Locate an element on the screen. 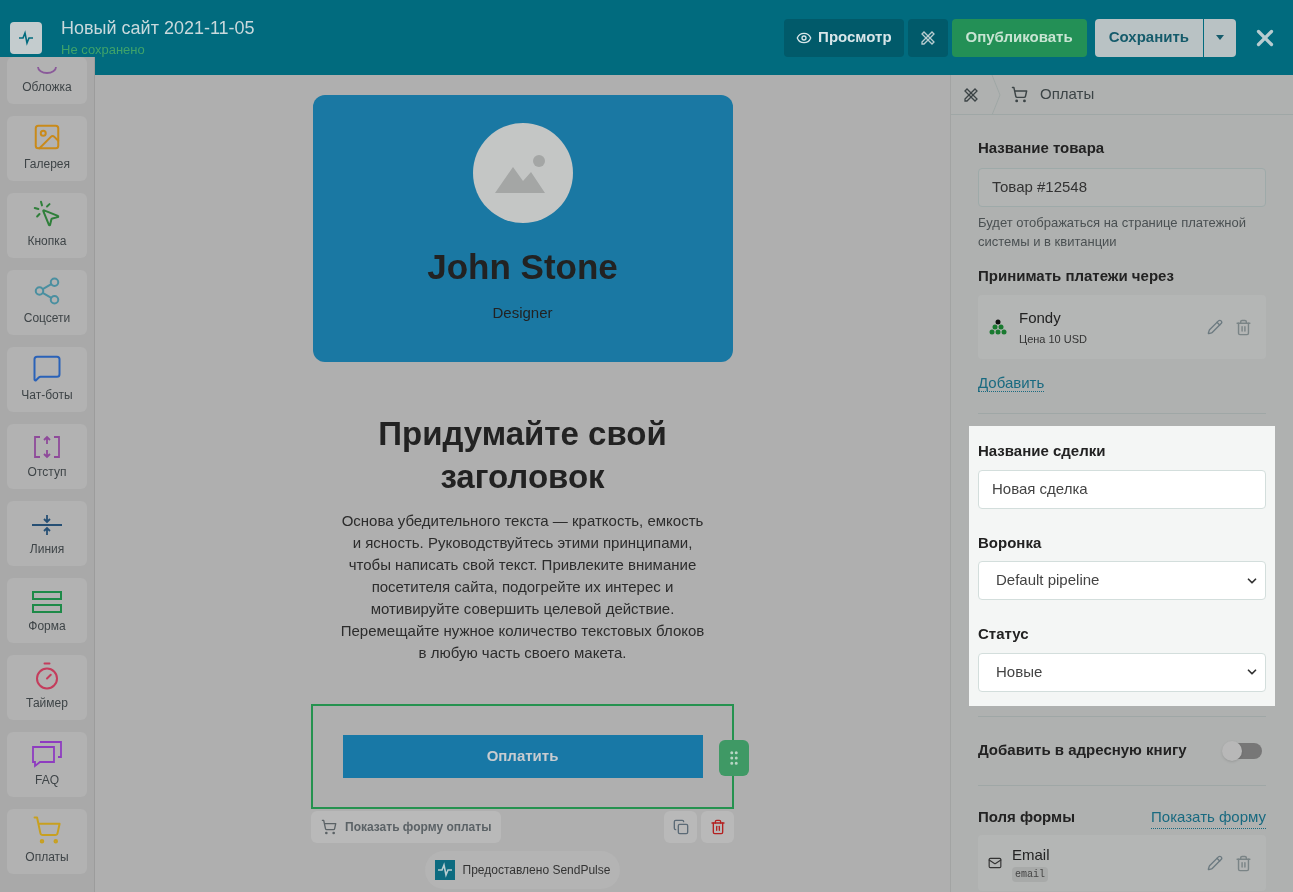  mail-icon is located at coordinates (995, 863).